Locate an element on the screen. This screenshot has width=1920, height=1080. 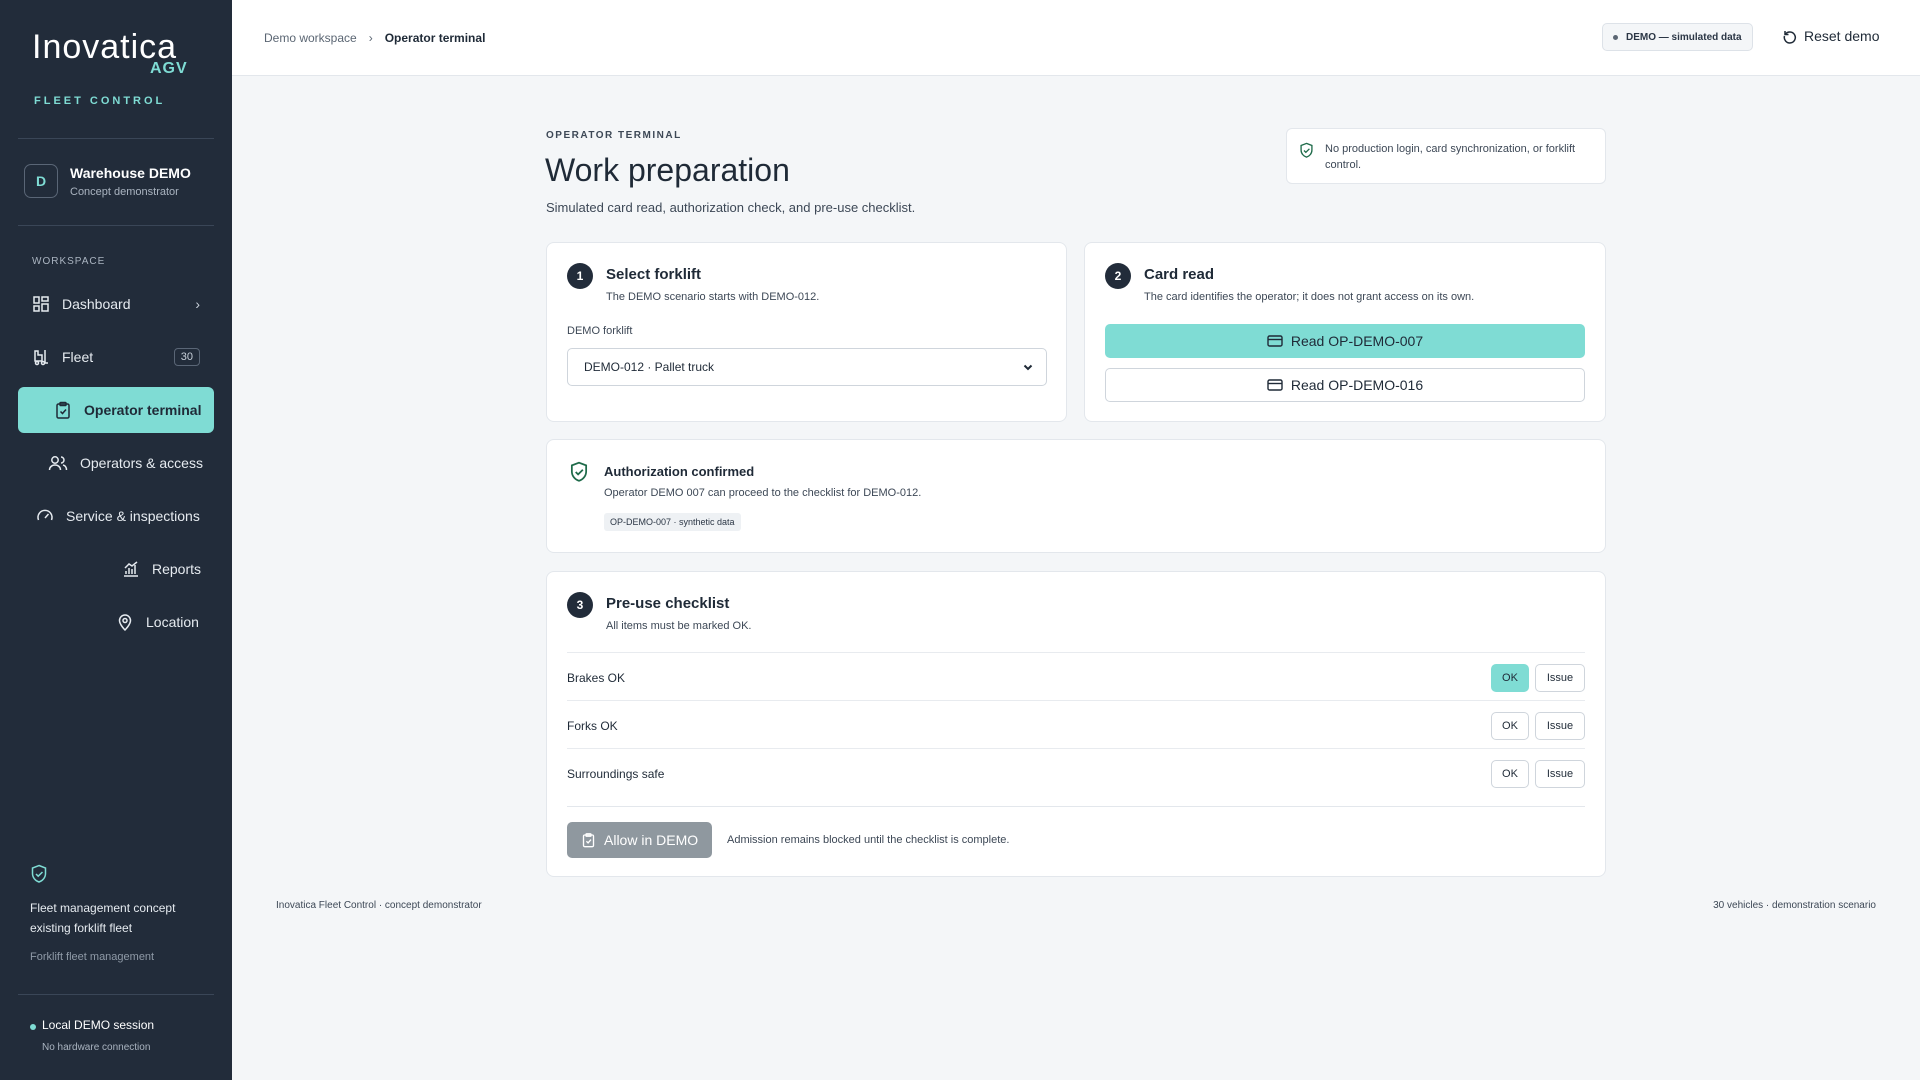
sidebar-item-fleet: Fleet 30 is located at coordinates (116, 357).